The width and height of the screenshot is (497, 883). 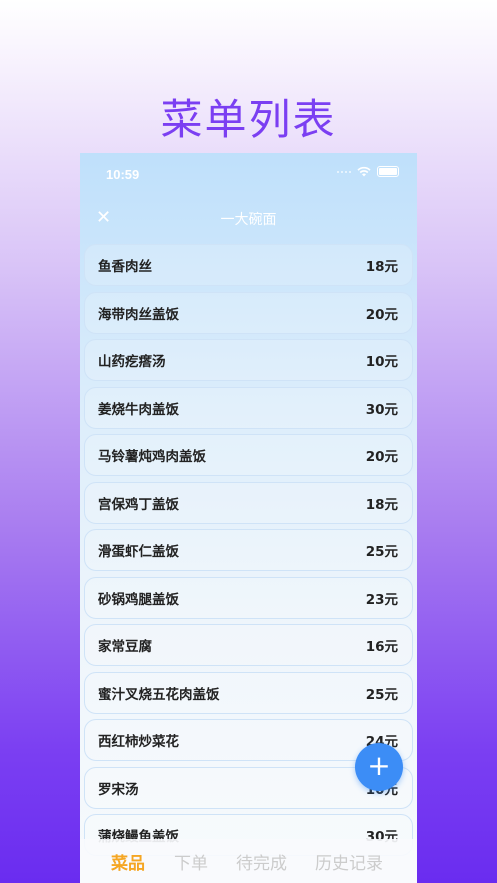 What do you see at coordinates (138, 314) in the screenshot?
I see `menu-item-name: 海带肉丝盖饭` at bounding box center [138, 314].